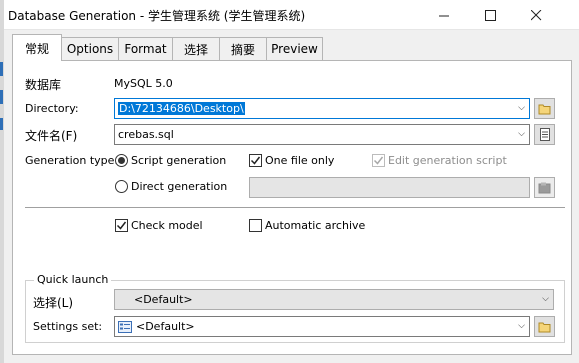  I want to click on data-source-button, so click(544, 187).